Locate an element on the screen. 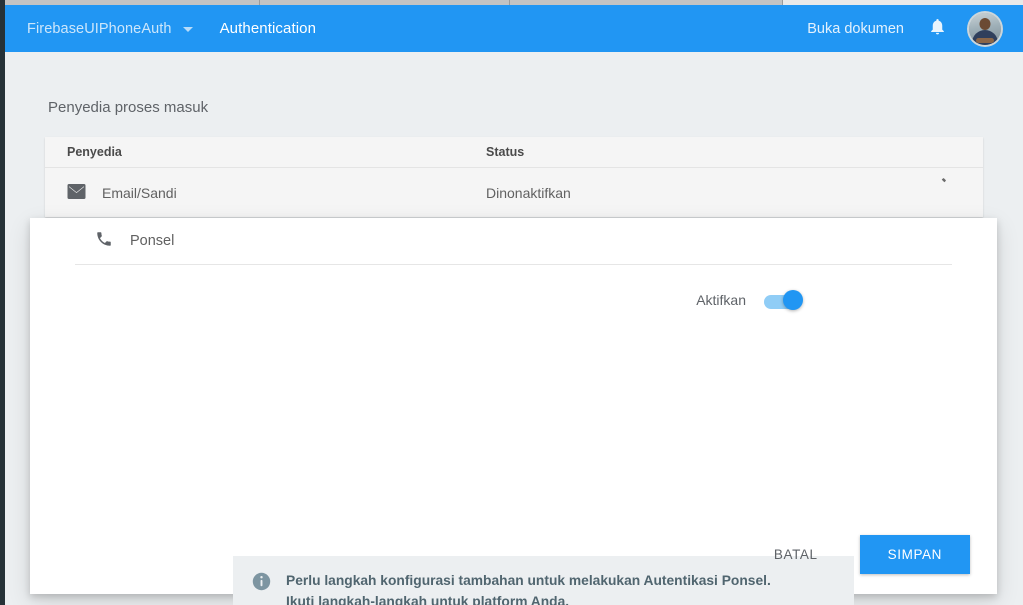  table-header-row: Penyedia Status is located at coordinates (514, 152).